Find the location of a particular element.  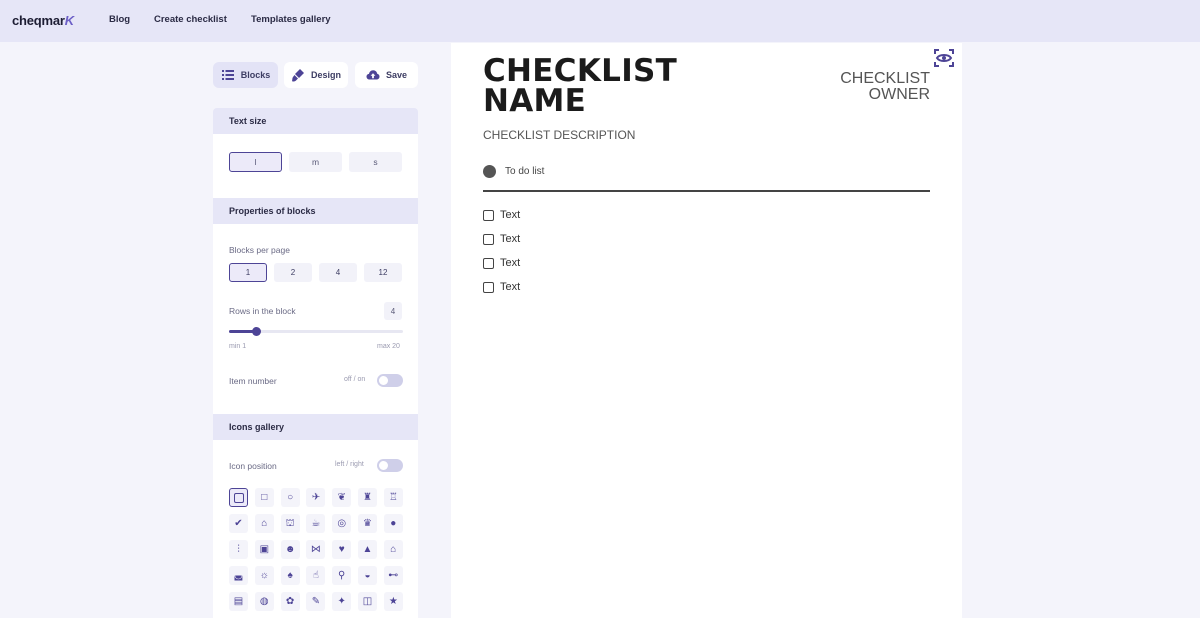

book-icon: ▤ is located at coordinates (238, 601).